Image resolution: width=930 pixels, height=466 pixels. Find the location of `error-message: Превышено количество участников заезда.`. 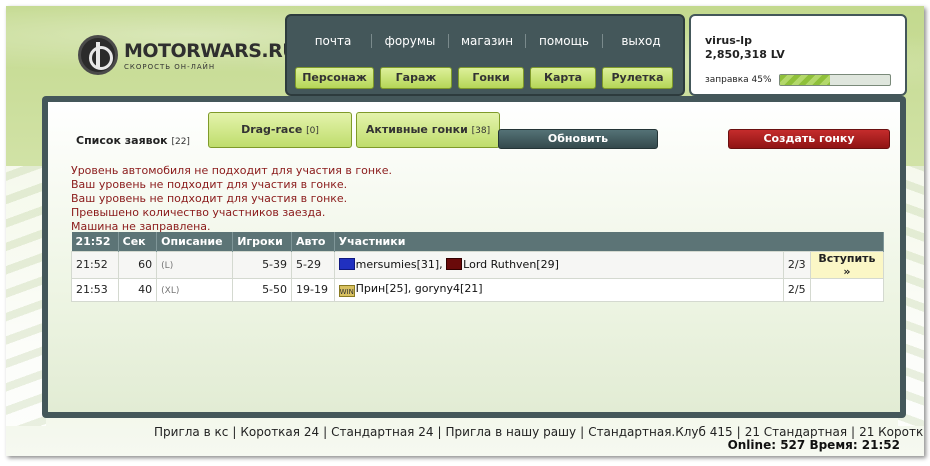

error-message: Превышено количество участников заезда. is located at coordinates (198, 212).